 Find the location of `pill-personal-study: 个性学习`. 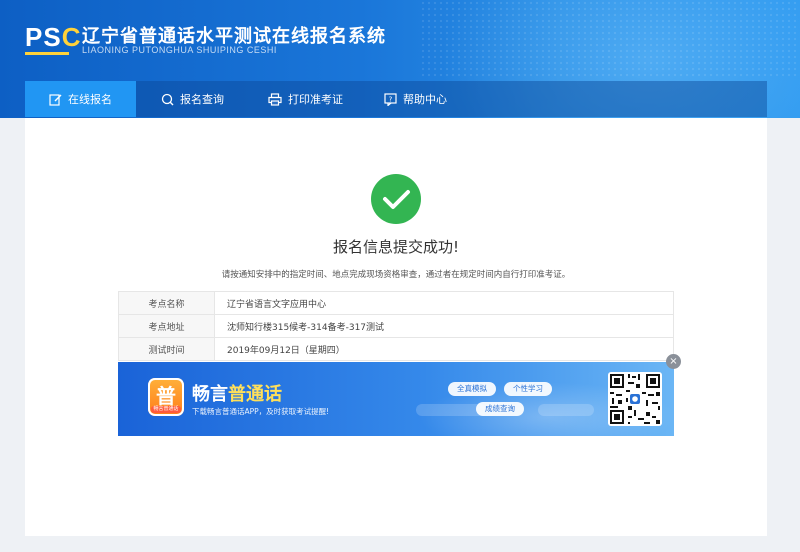

pill-personal-study: 个性学习 is located at coordinates (528, 389).